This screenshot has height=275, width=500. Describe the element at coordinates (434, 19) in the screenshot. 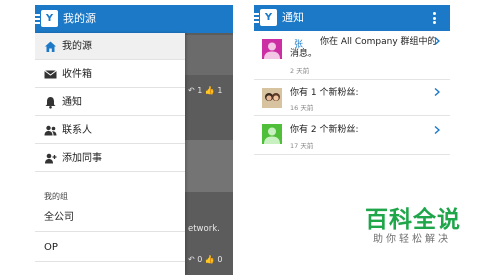

I see `overflow-menu-icon` at that location.